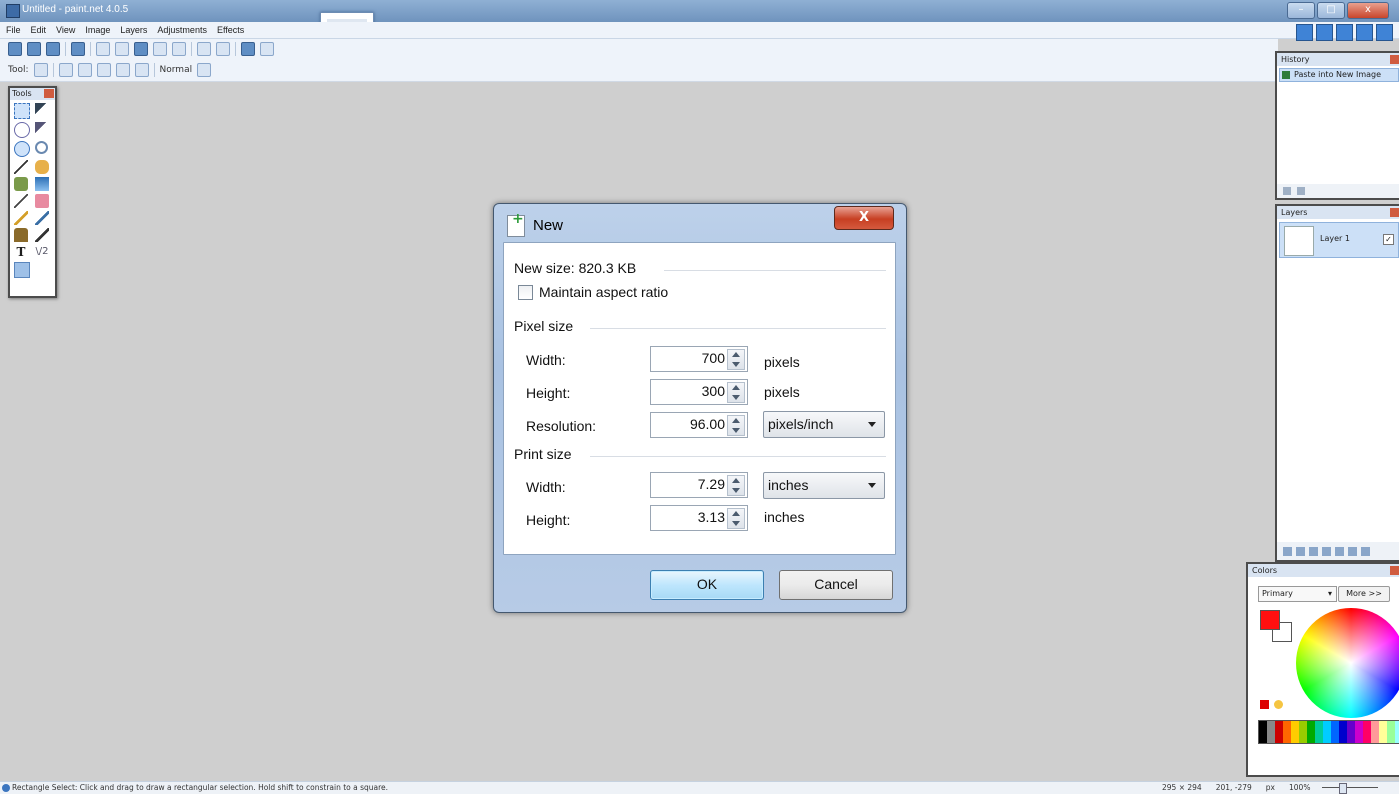 This screenshot has width=1399, height=794. I want to click on line-curve-icon: \/2, so click(42, 252).